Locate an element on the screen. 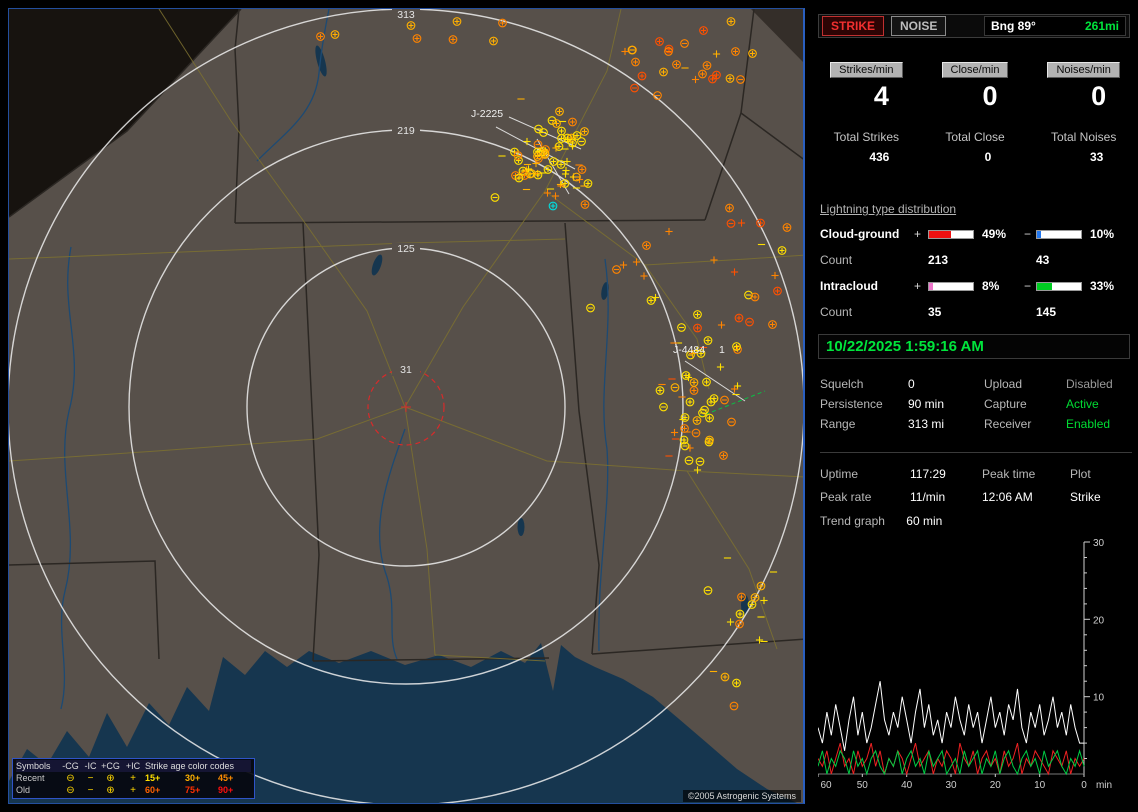 This screenshot has height=812, width=1138. total-strikes: Total Strikes 436 is located at coordinates (866, 147).